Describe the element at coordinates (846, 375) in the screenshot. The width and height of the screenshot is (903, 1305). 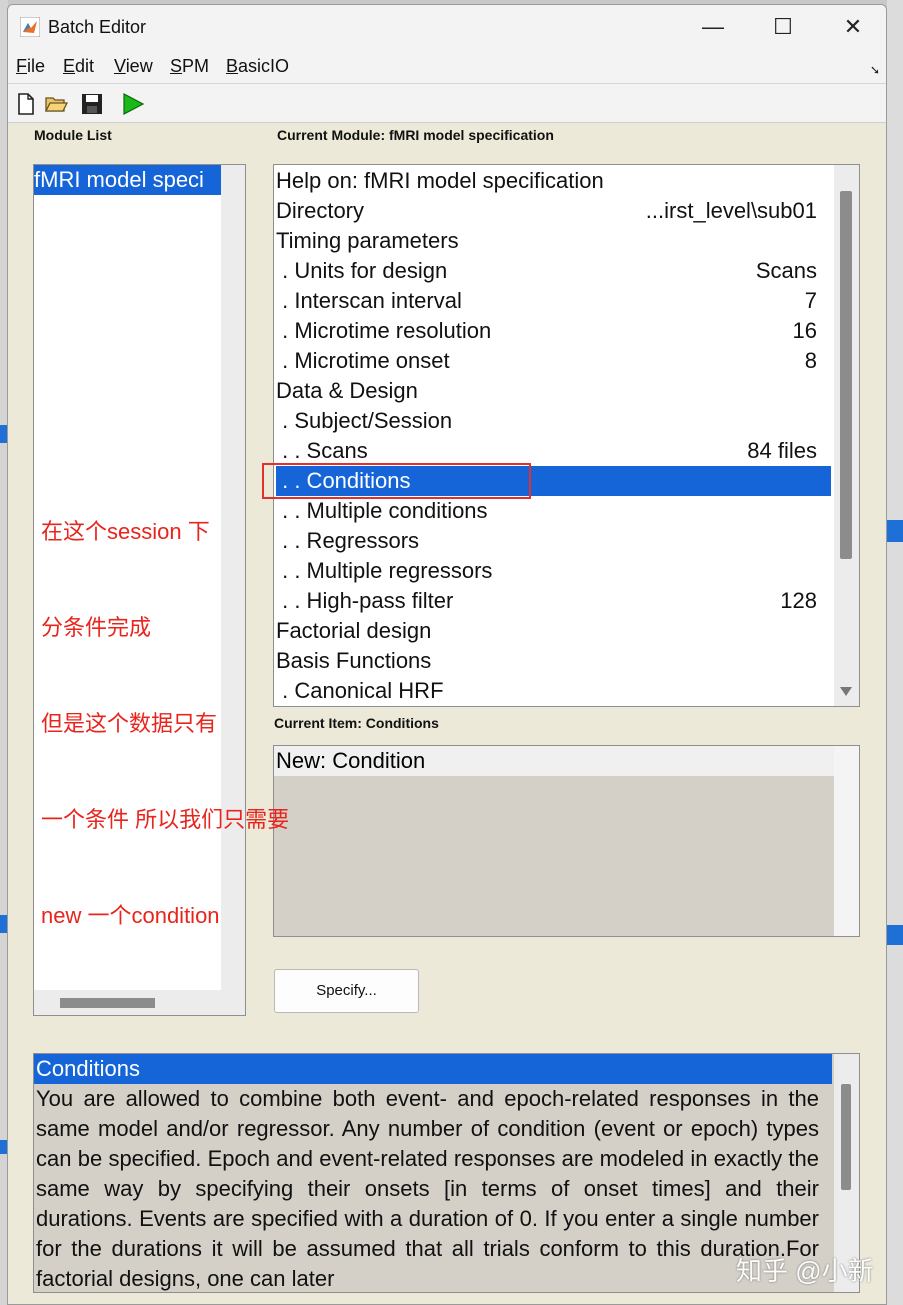
I see `current-module-scroll-thumb` at that location.